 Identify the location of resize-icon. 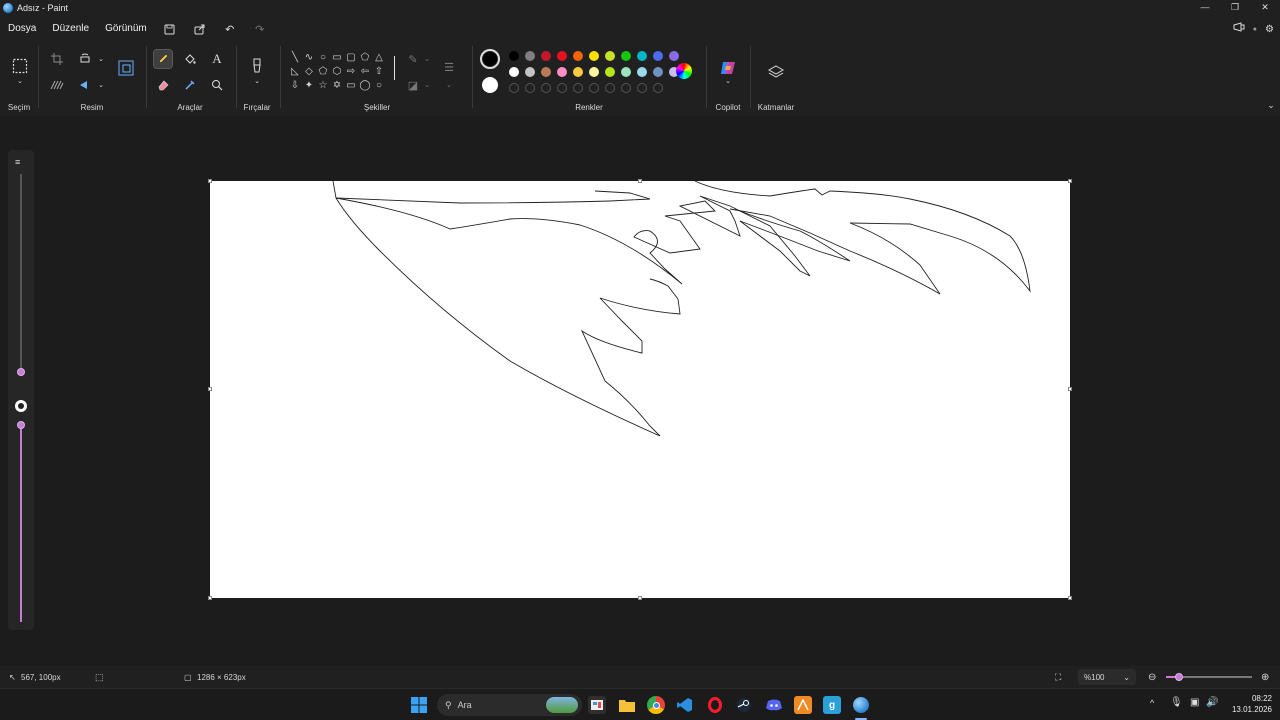
(126, 68).